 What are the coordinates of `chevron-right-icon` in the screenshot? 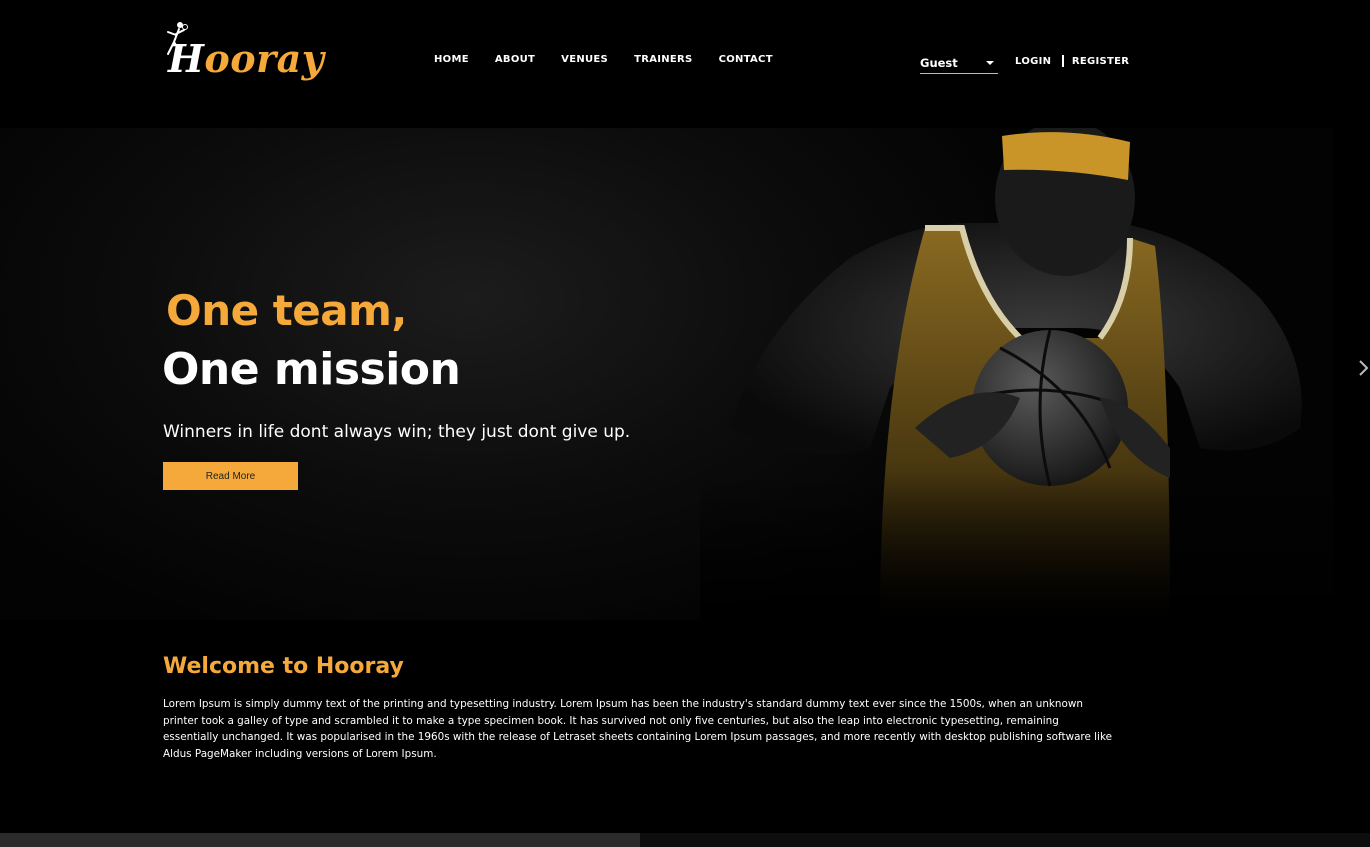 It's located at (1363, 368).